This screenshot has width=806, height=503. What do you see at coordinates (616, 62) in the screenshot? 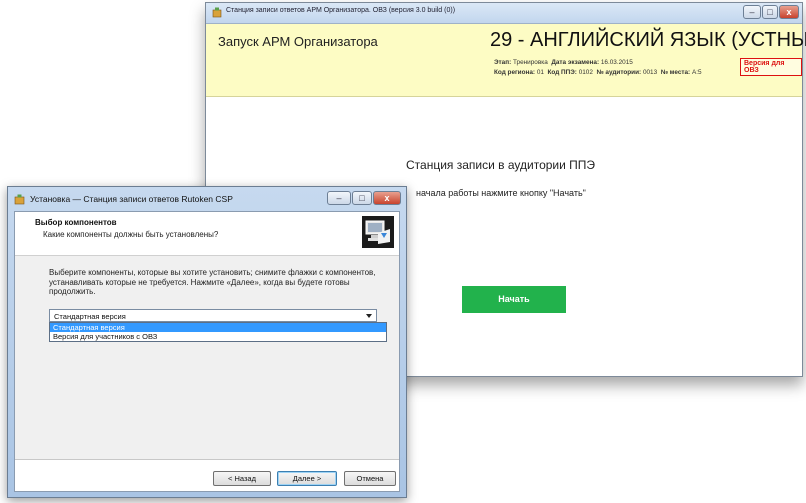
I see `date-value: 16.03.2015` at bounding box center [616, 62].